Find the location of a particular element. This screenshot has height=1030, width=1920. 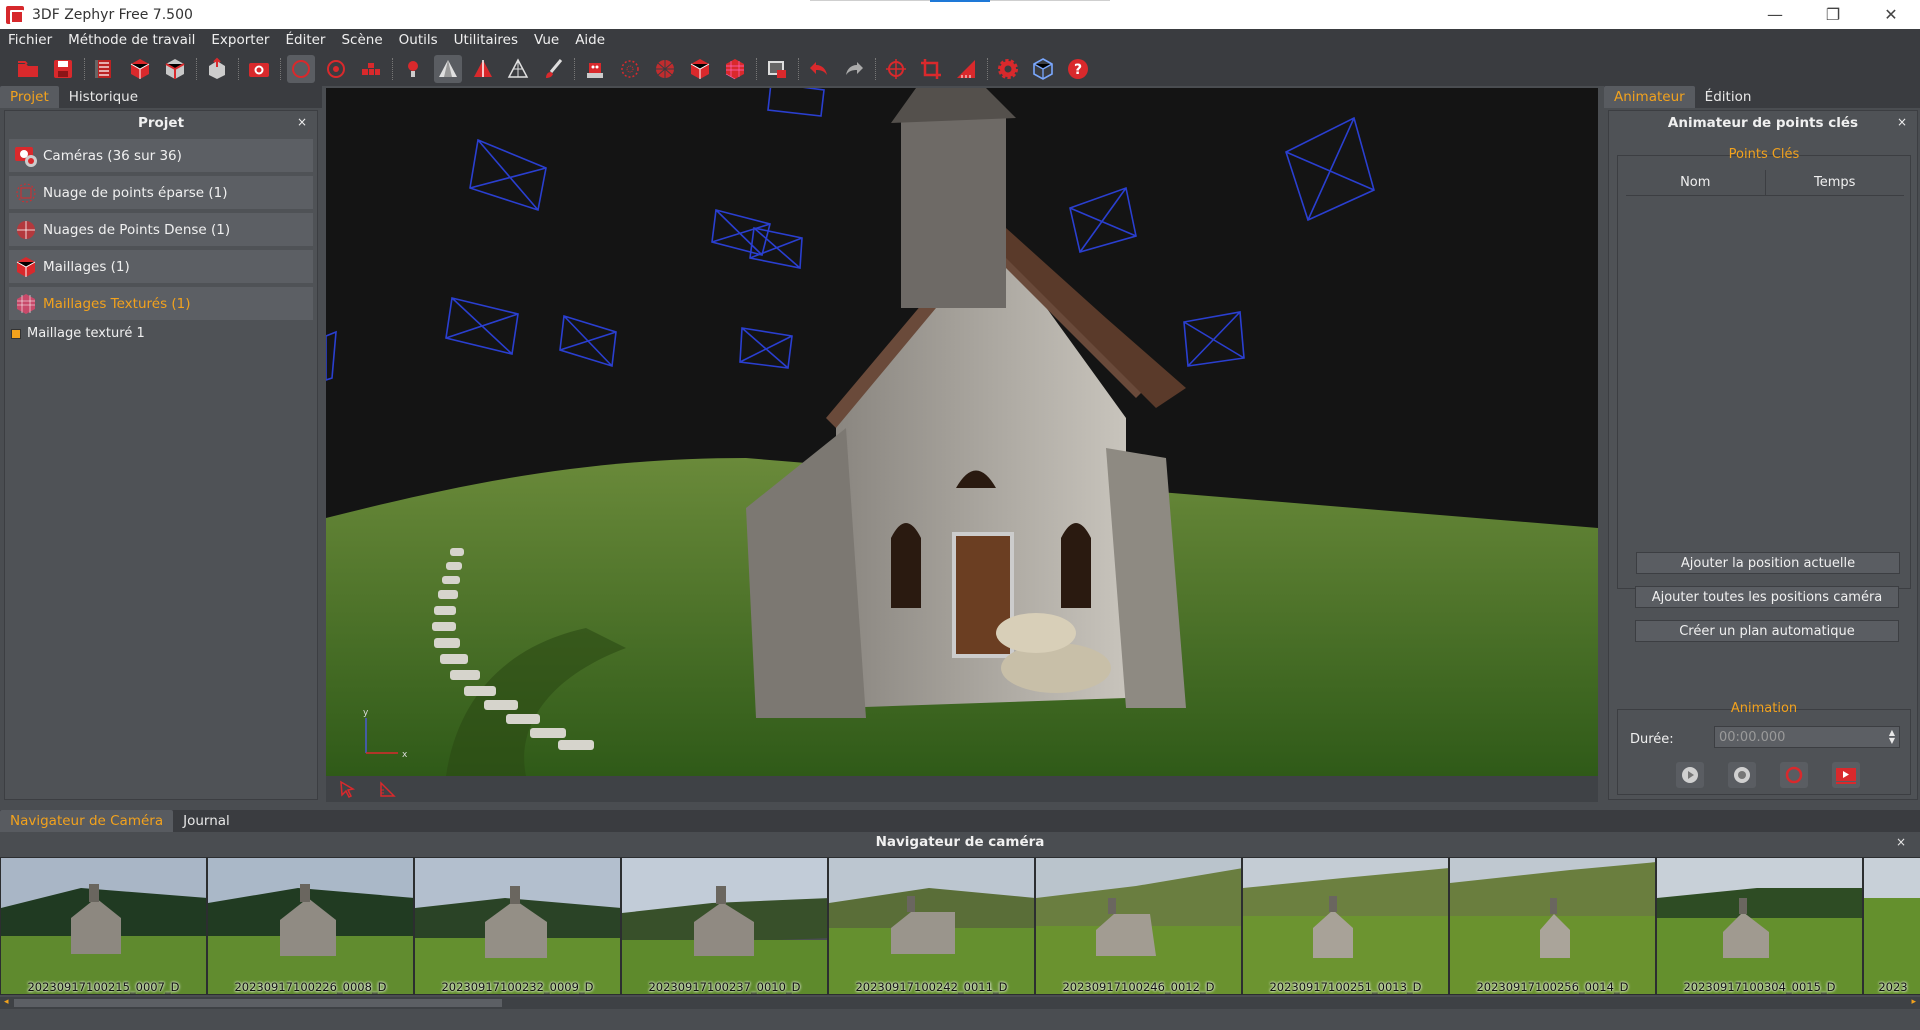

menu-fichier: Fichier is located at coordinates (30, 40).